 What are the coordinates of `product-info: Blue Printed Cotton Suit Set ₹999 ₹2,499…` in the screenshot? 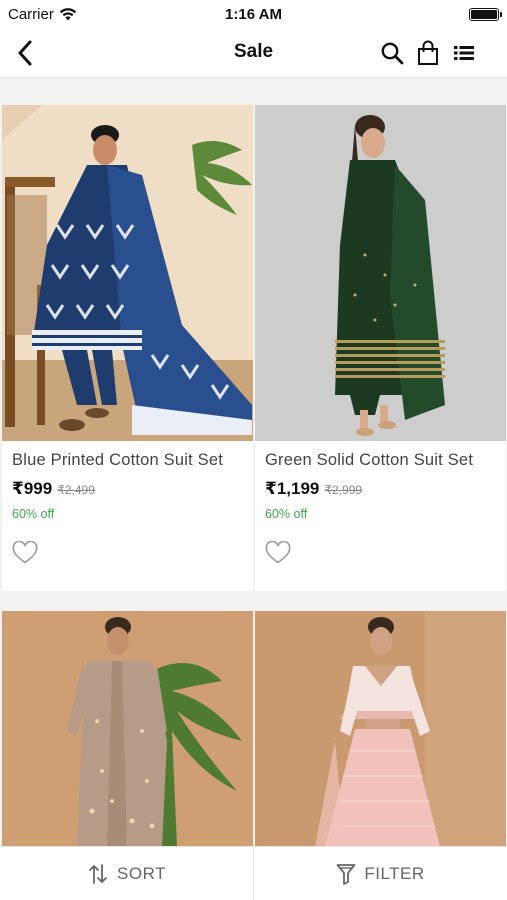 It's located at (127, 516).